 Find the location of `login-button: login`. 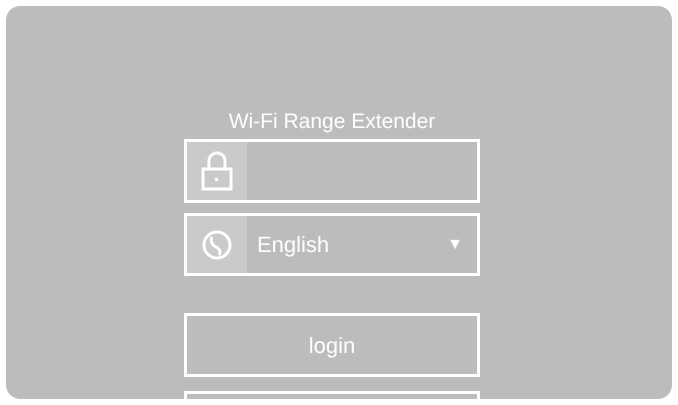

login-button: login is located at coordinates (332, 345).